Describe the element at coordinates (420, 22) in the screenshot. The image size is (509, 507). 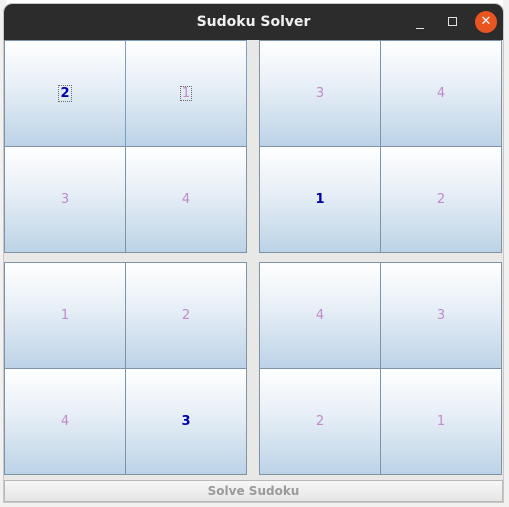
I see `minimize-button` at that location.